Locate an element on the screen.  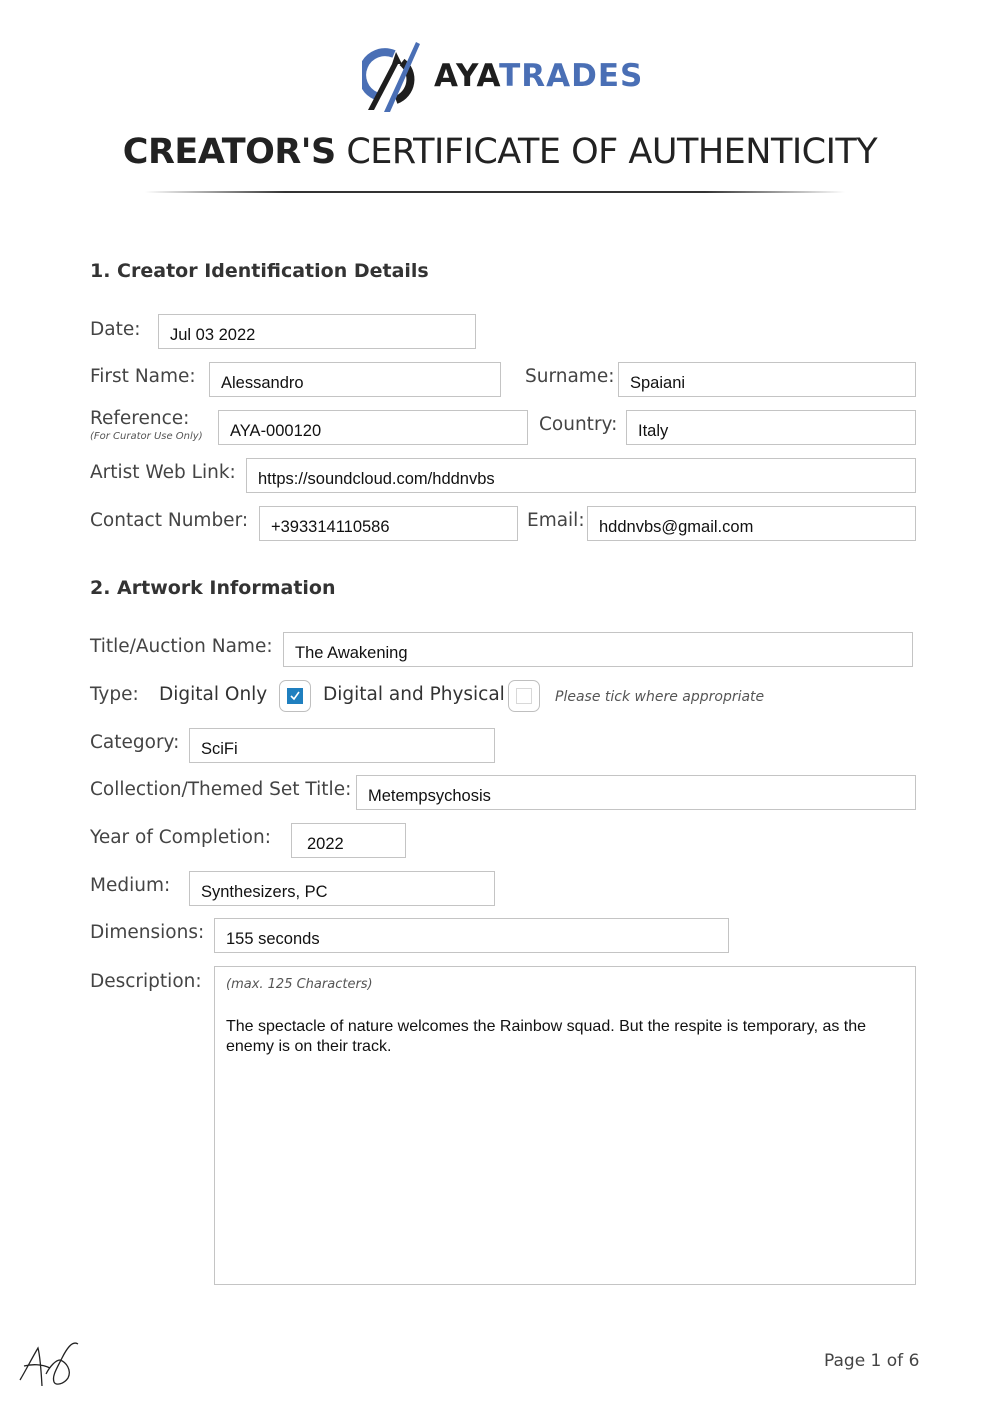
web-link-label: Artist Web Link: is located at coordinates (163, 472).